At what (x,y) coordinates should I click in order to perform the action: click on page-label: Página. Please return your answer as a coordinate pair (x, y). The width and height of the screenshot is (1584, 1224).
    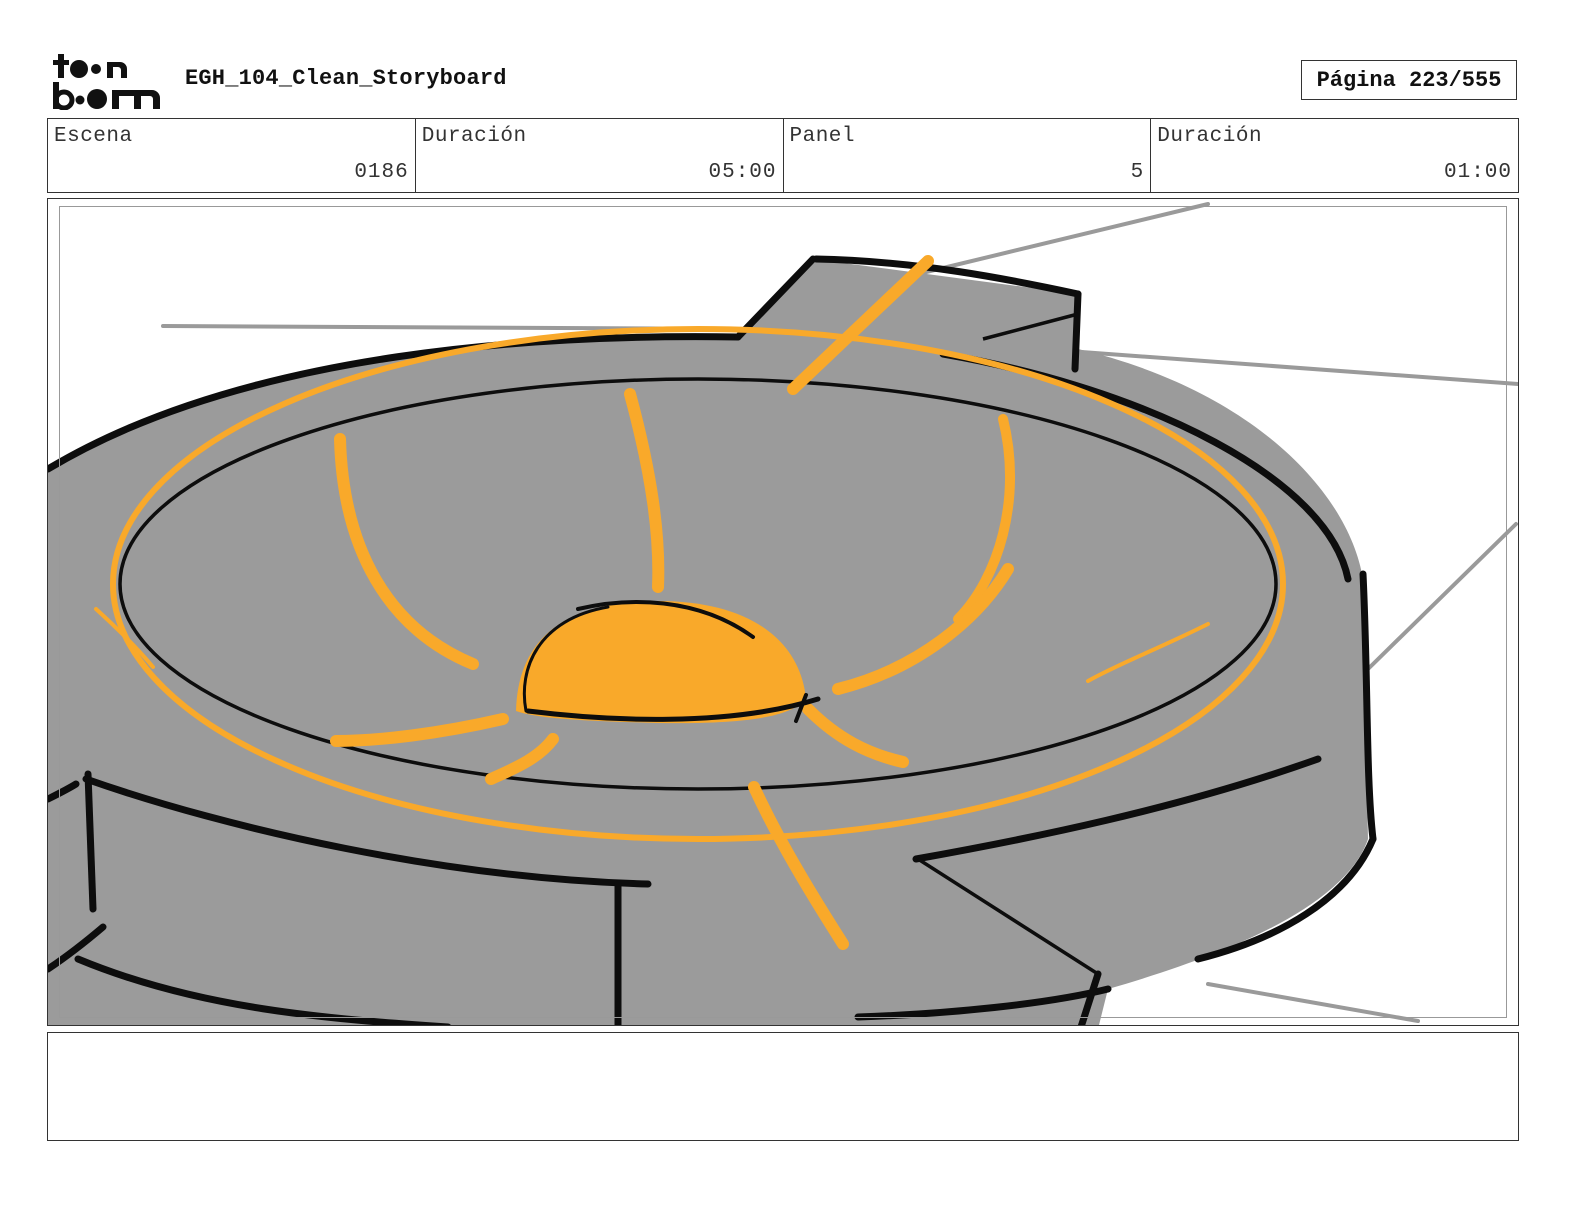
    Looking at the image, I should click on (1356, 80).